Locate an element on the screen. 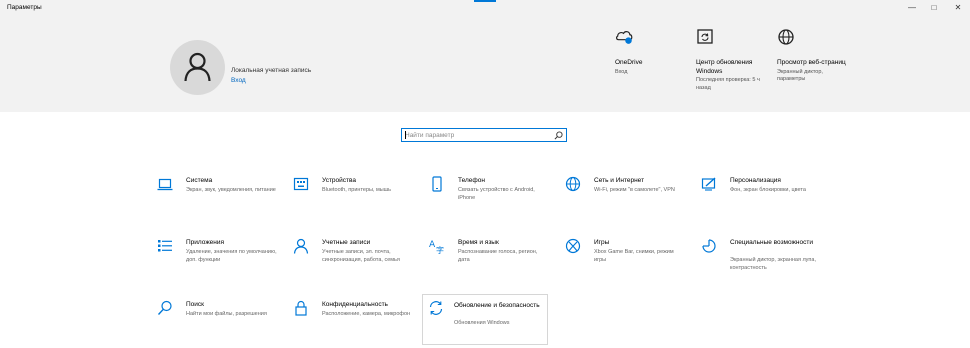  svg-text: A is located at coordinates (432, 245).